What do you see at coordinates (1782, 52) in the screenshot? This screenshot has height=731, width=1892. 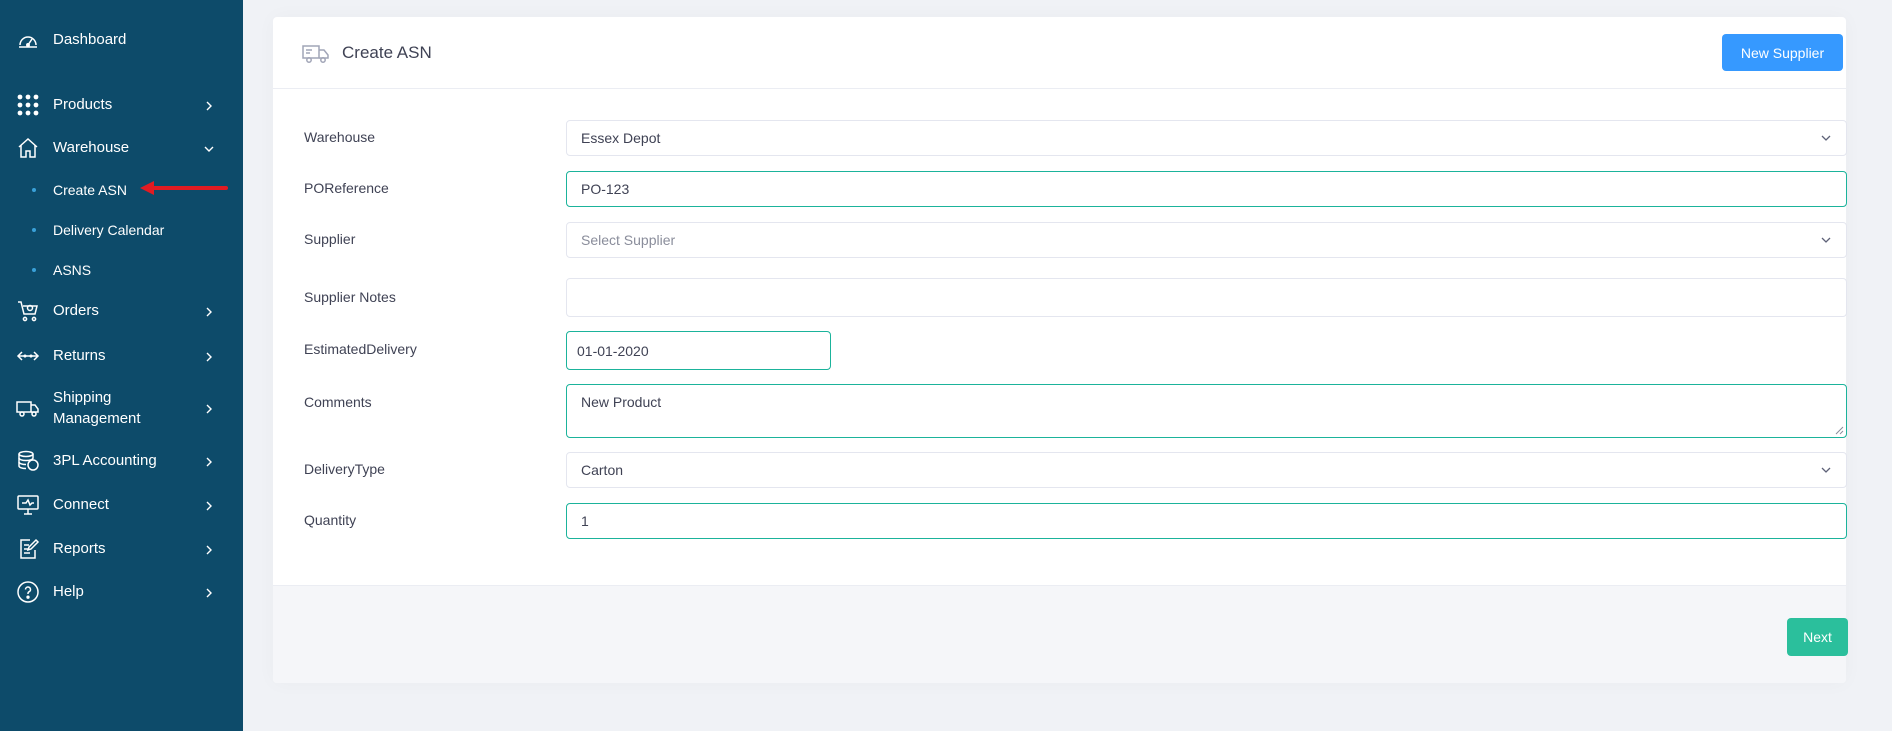 I see `new-supplier-button: New Supplier` at bounding box center [1782, 52].